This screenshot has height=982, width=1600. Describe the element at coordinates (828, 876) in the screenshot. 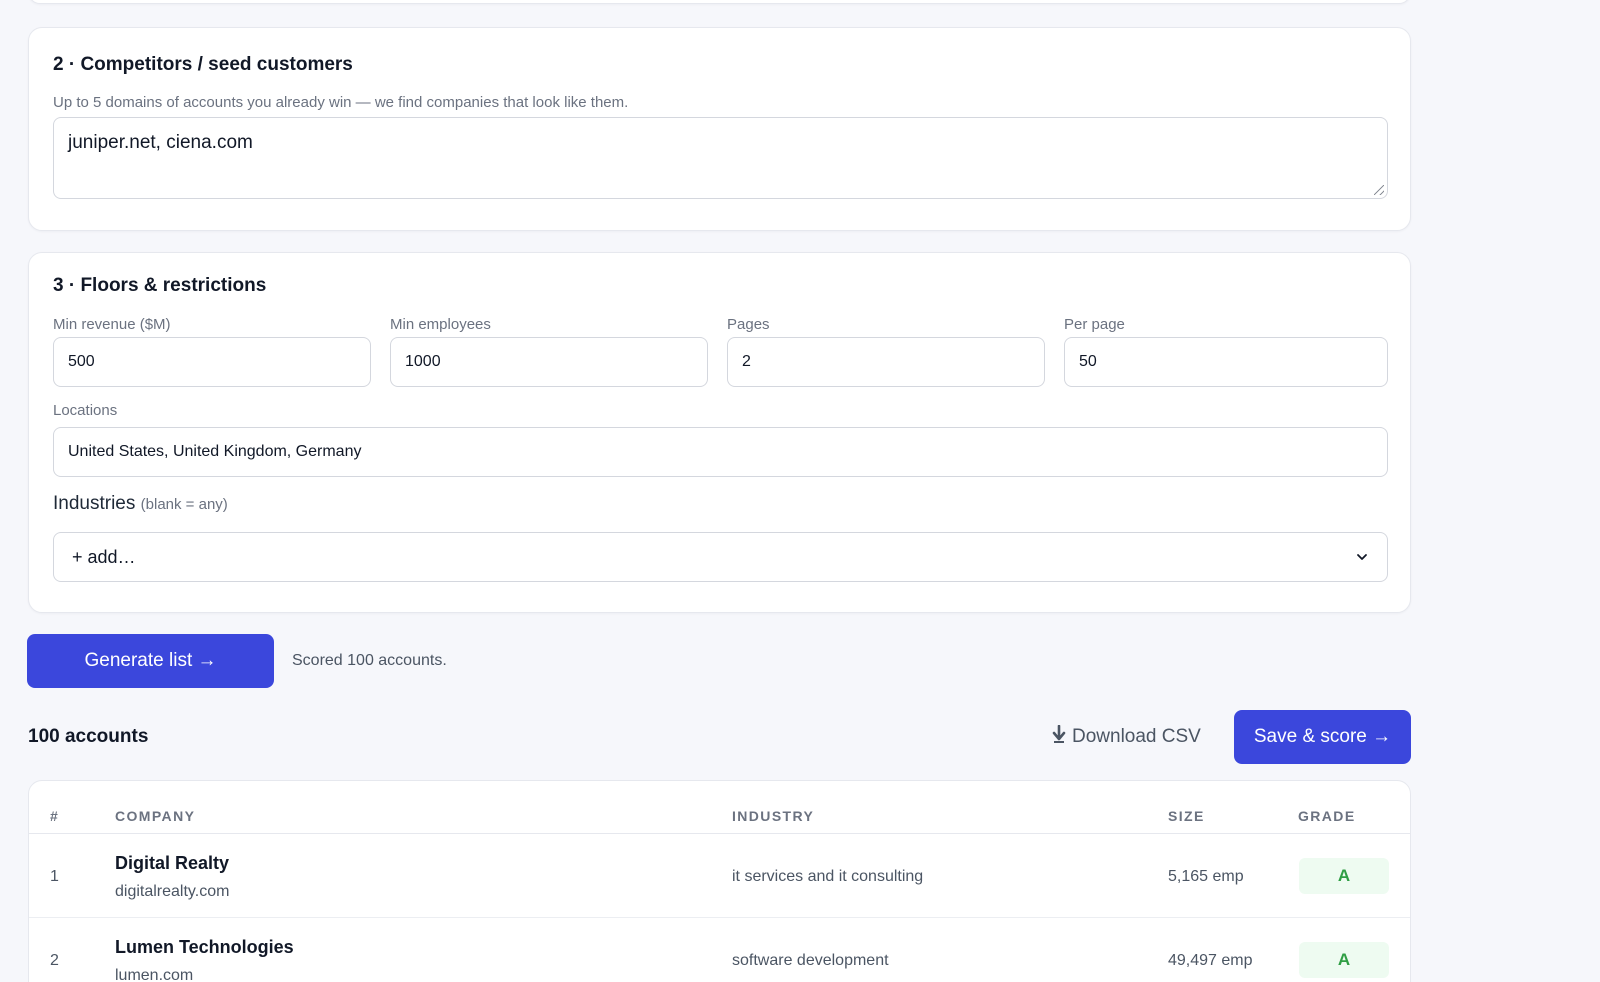

I see `company-industry: it services and it consulting` at that location.